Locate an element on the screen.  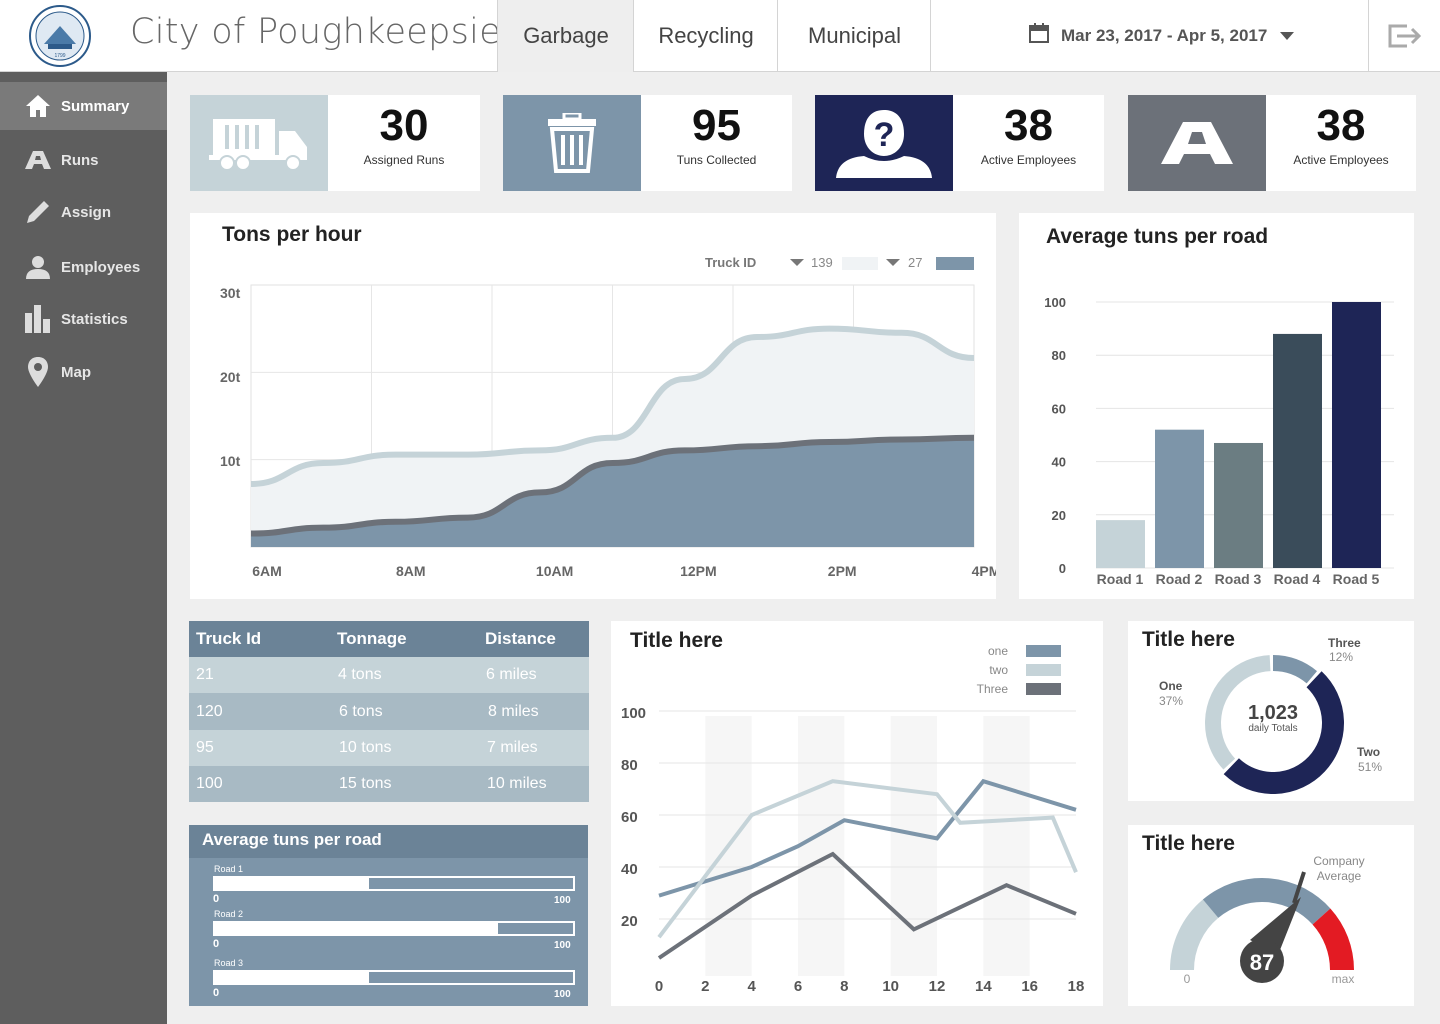
logo-year: 1799 is located at coordinates (59, 56).